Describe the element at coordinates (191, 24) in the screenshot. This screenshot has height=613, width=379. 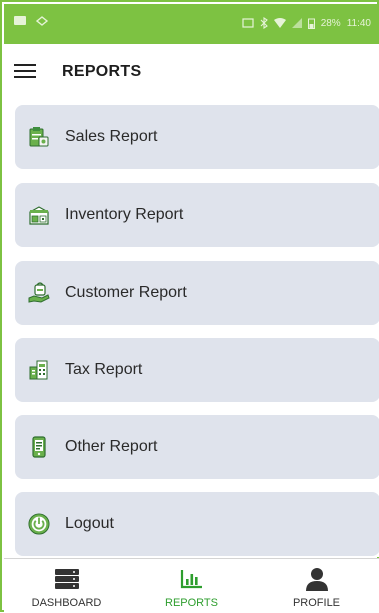
I see `status-bar: 28% 11:40` at that location.